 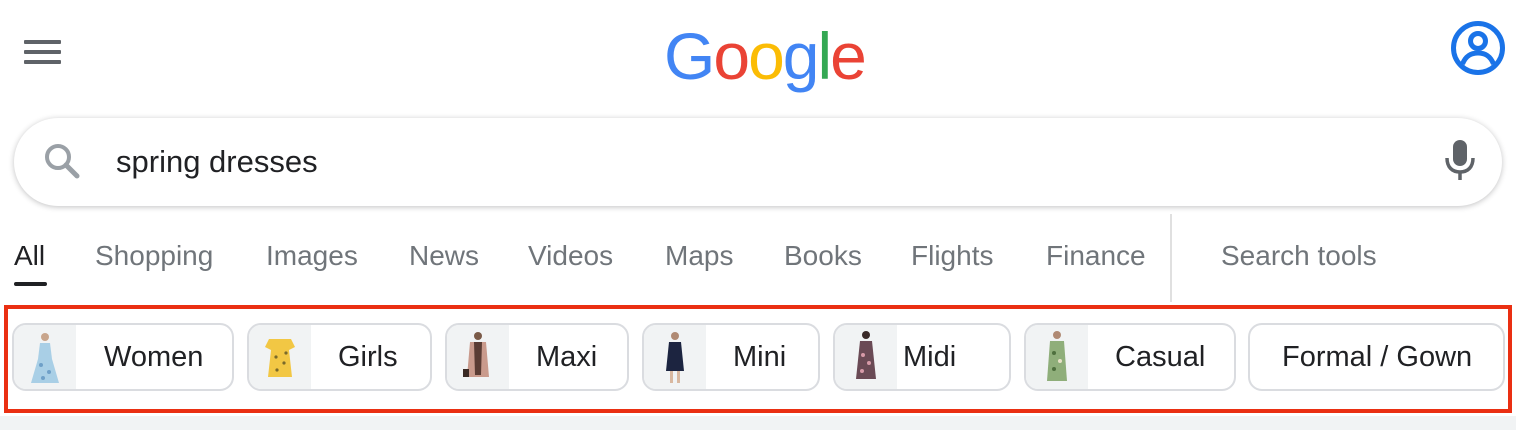 I want to click on search-tools-button: Search tools, so click(x=1299, y=256).